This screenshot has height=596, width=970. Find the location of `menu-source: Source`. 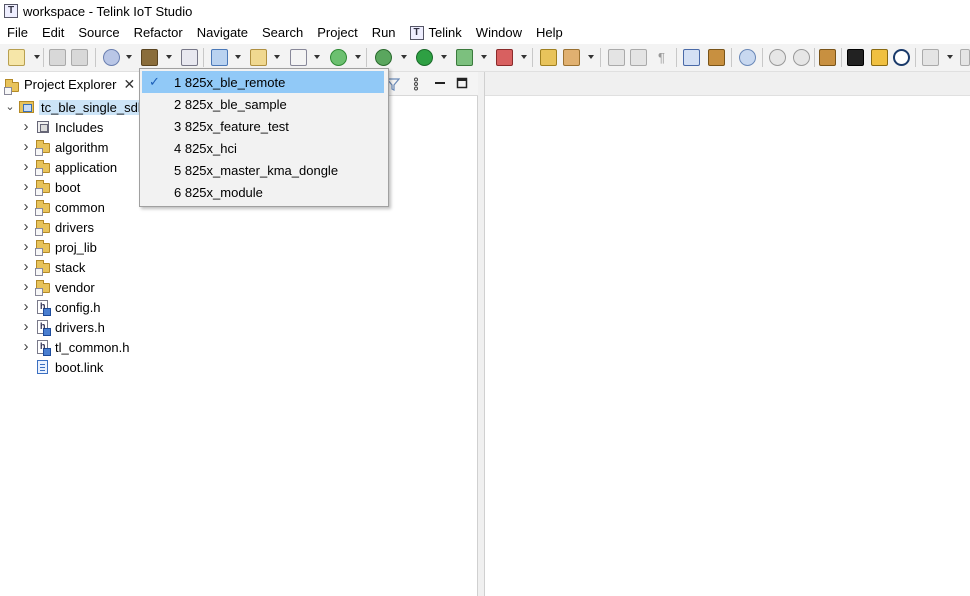

menu-source: Source is located at coordinates (98, 32).